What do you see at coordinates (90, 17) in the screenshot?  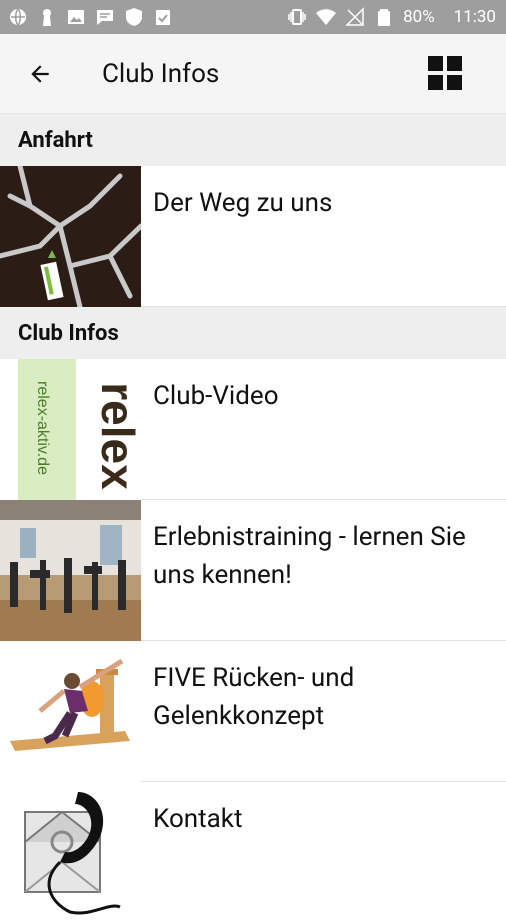 I see `status-icons-left` at bounding box center [90, 17].